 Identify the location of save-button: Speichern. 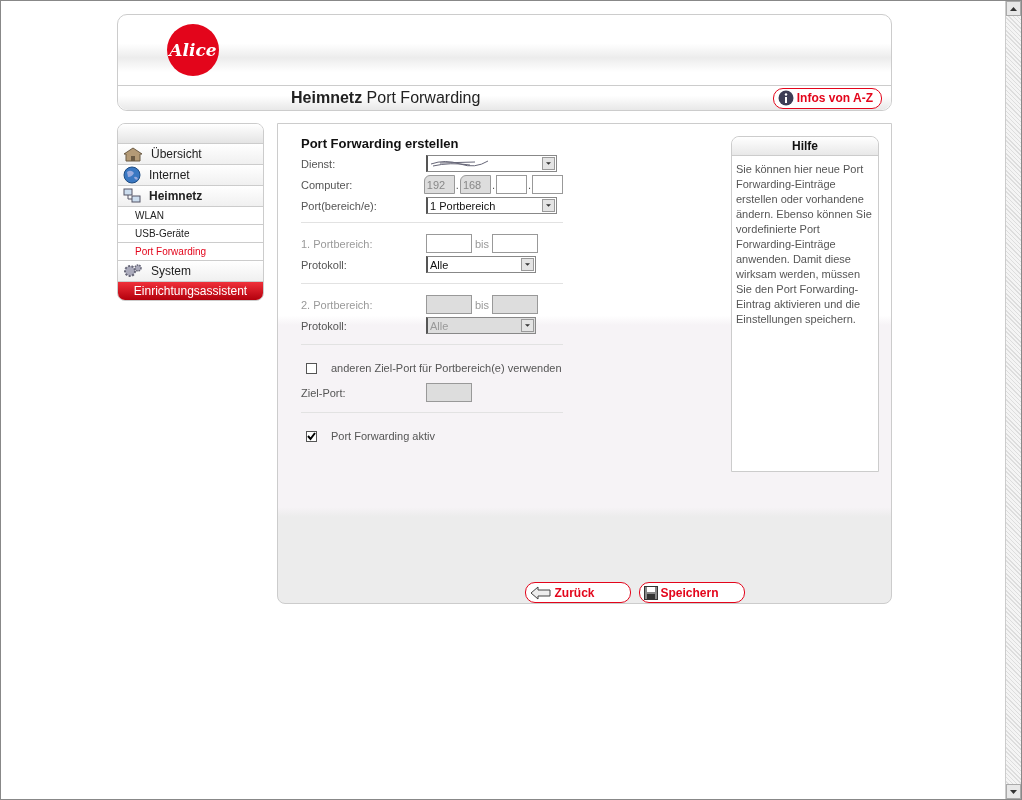
(691, 592).